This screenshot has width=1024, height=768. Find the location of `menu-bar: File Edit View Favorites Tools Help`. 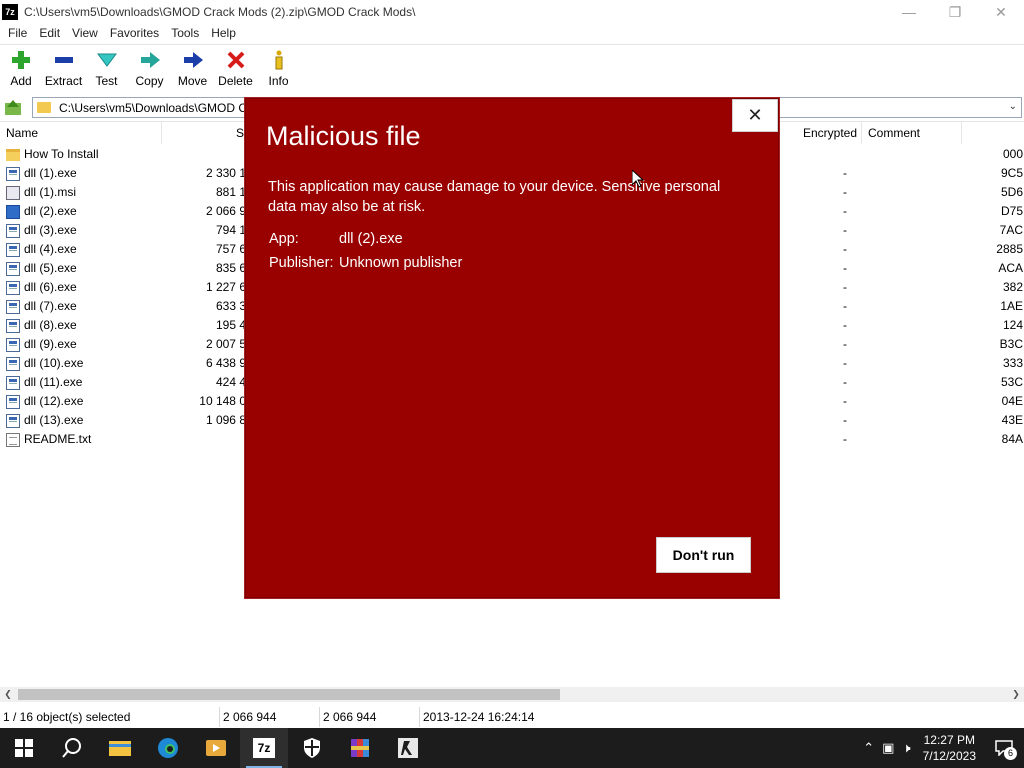

menu-bar: File Edit View Favorites Tools Help is located at coordinates (512, 33).